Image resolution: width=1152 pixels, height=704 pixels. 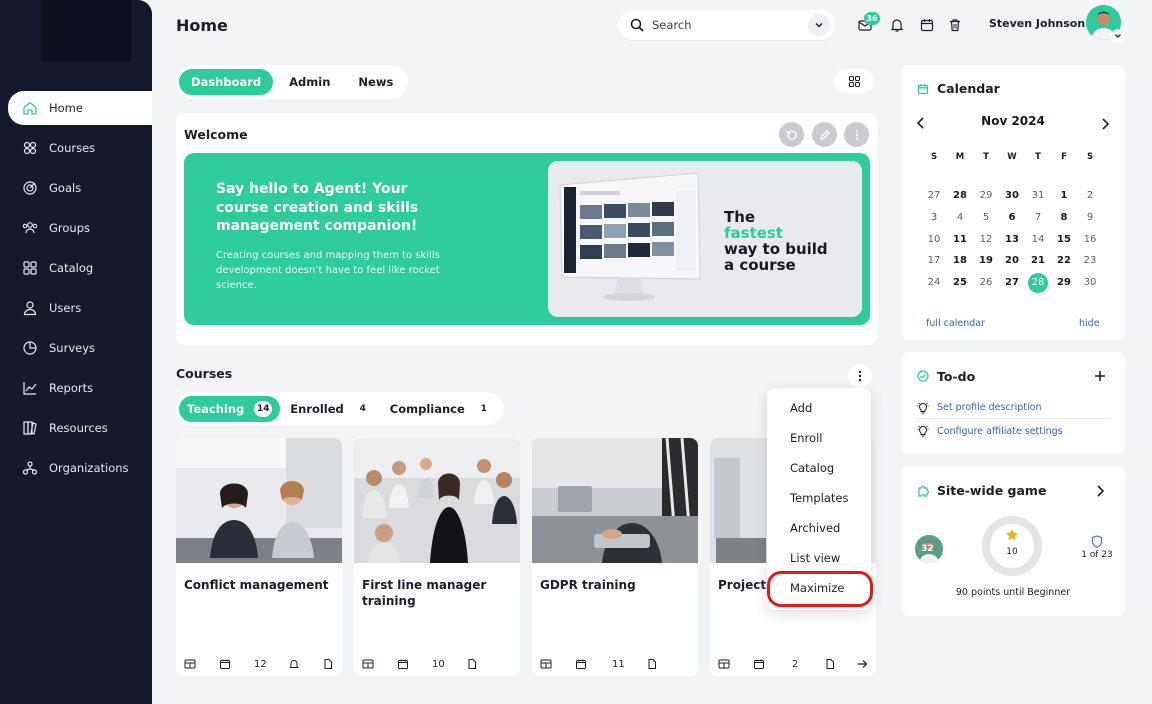 I want to click on maximize-highlight, so click(x=820, y=589).